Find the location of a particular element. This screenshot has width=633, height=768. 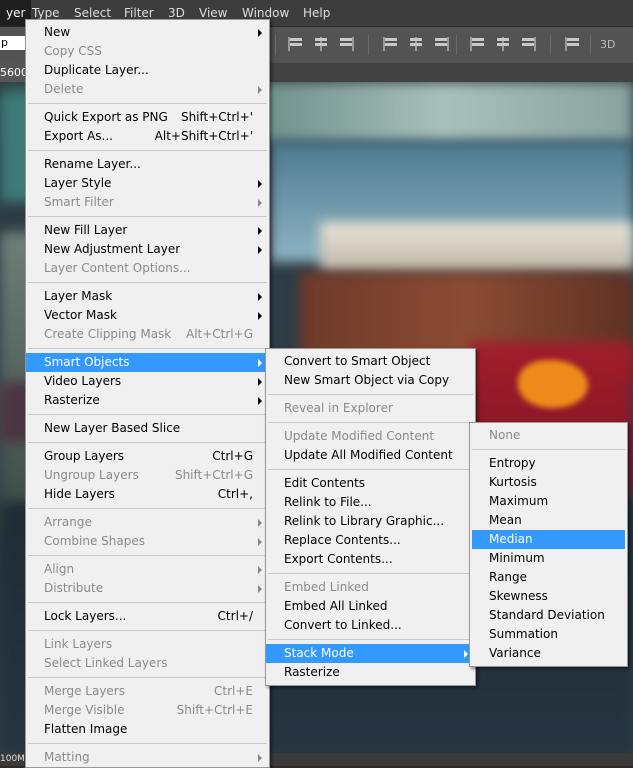

menu-item-entropy: Entropy is located at coordinates (548, 463).